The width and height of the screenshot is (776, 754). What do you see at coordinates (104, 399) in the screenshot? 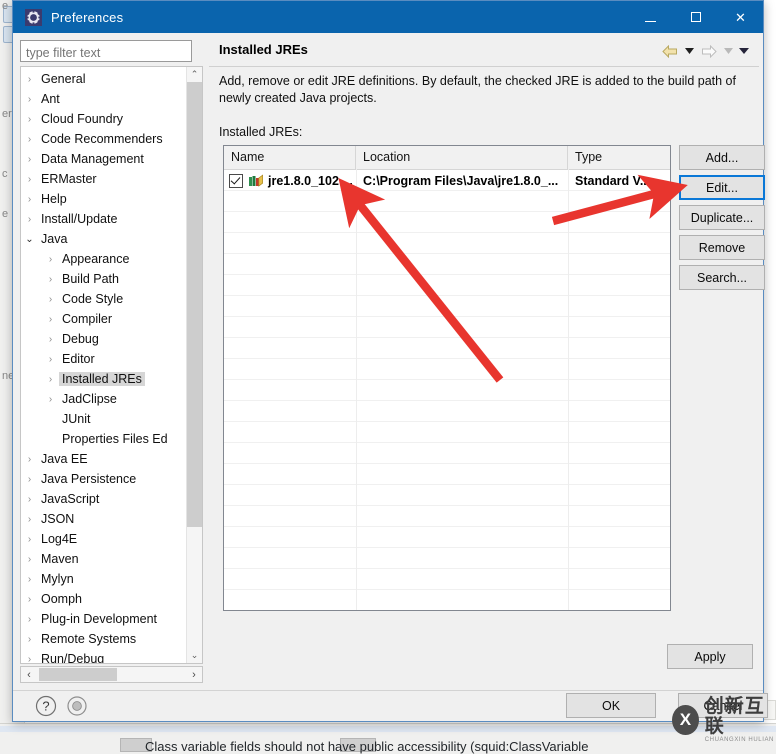
I see `tree-item-jadclipse: › JadClipse` at bounding box center [104, 399].